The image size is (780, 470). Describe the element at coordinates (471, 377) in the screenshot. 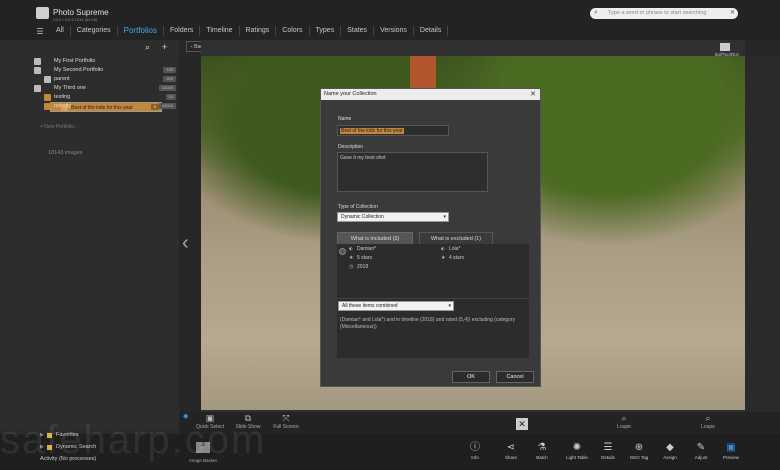

I see `ok-button: OK` at that location.